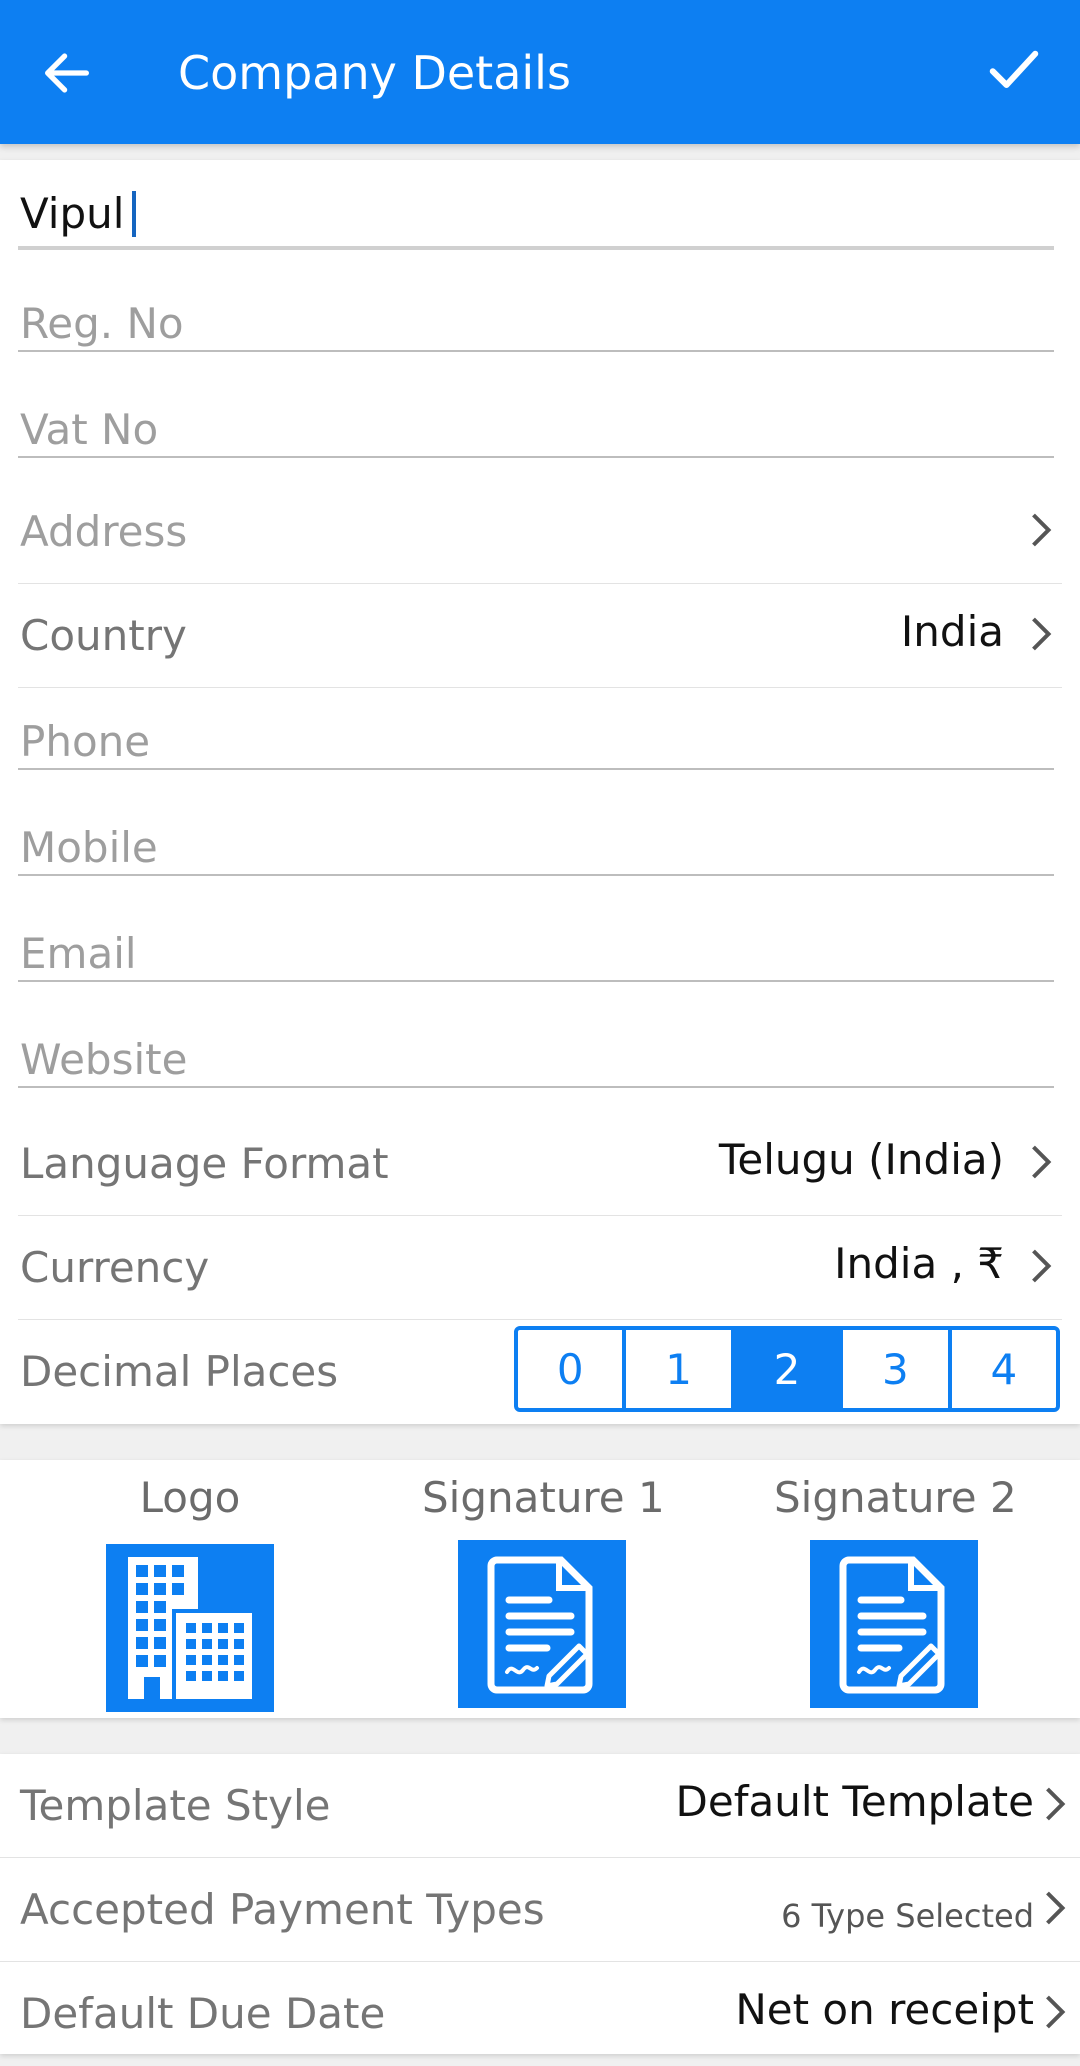 The height and width of the screenshot is (2066, 1080). I want to click on reg-no-underline, so click(536, 351).